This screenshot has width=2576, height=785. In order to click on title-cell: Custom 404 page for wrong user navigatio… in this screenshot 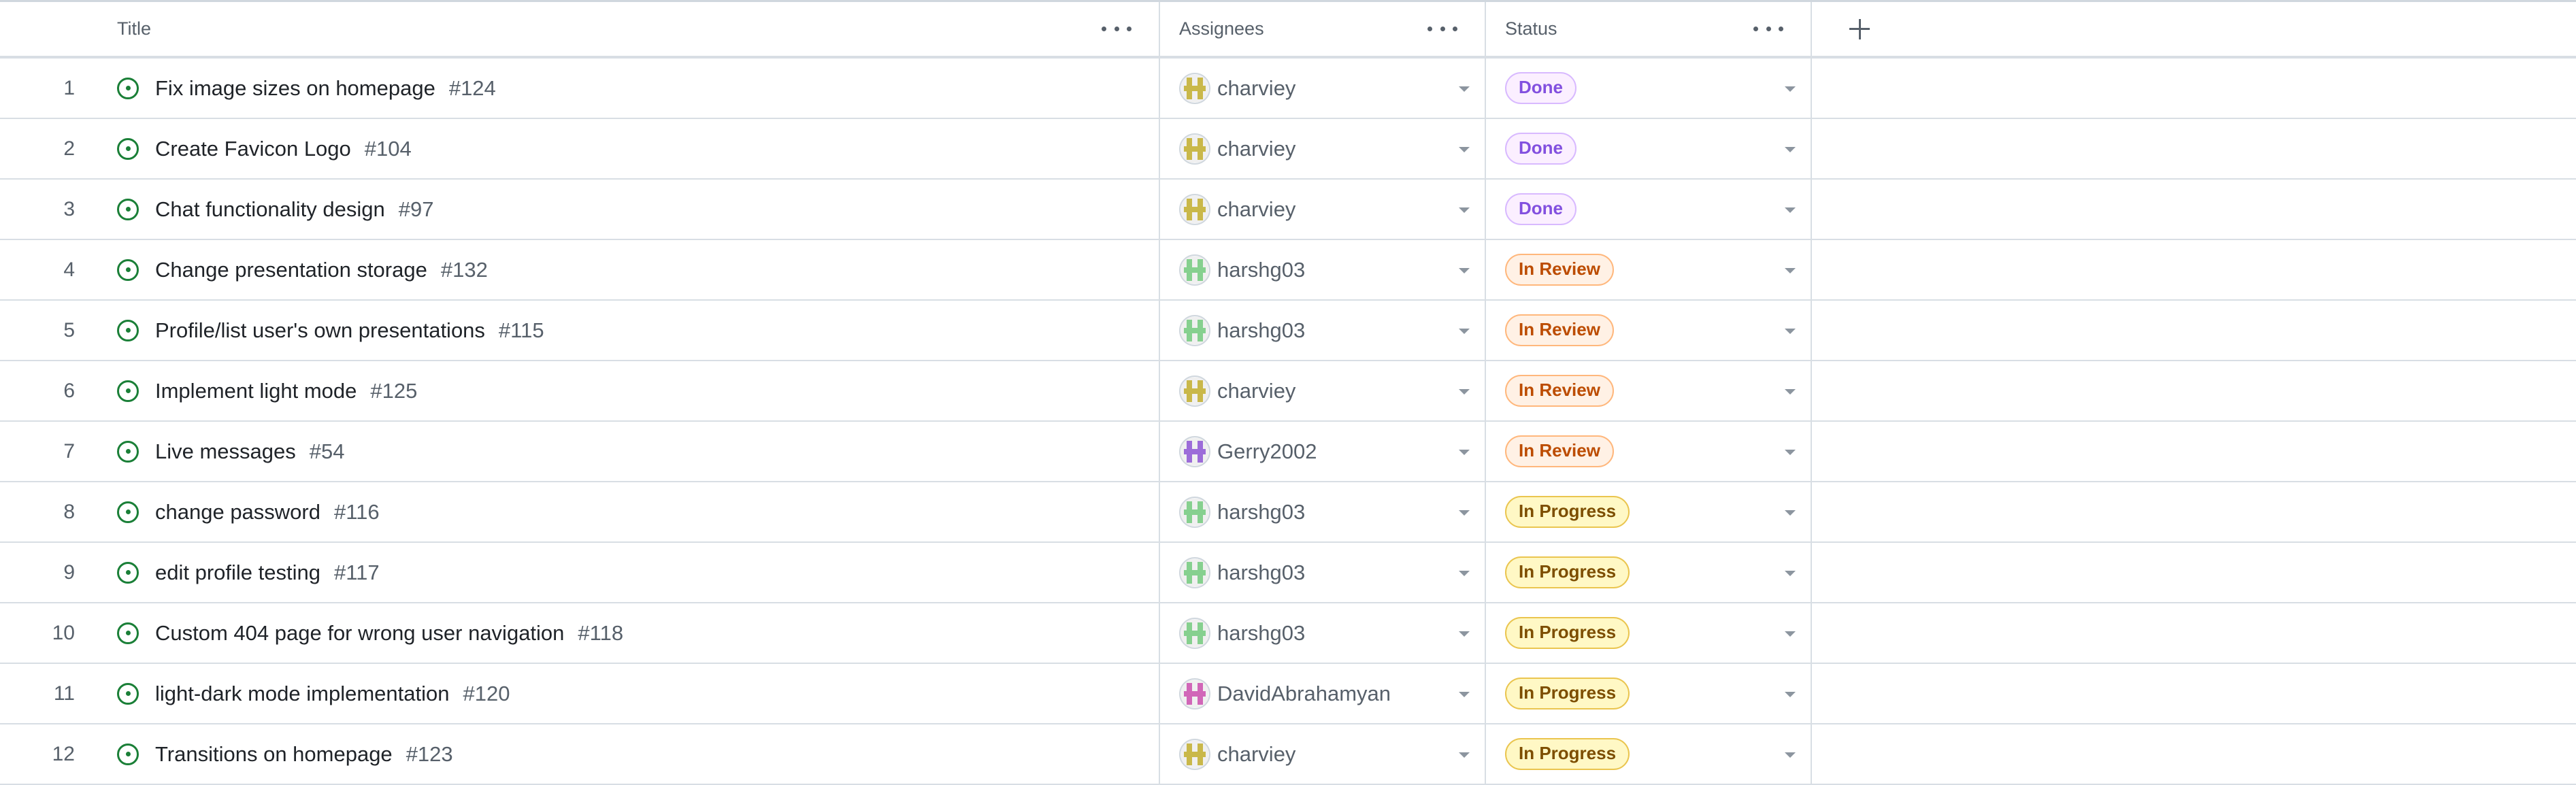, I will do `click(635, 633)`.